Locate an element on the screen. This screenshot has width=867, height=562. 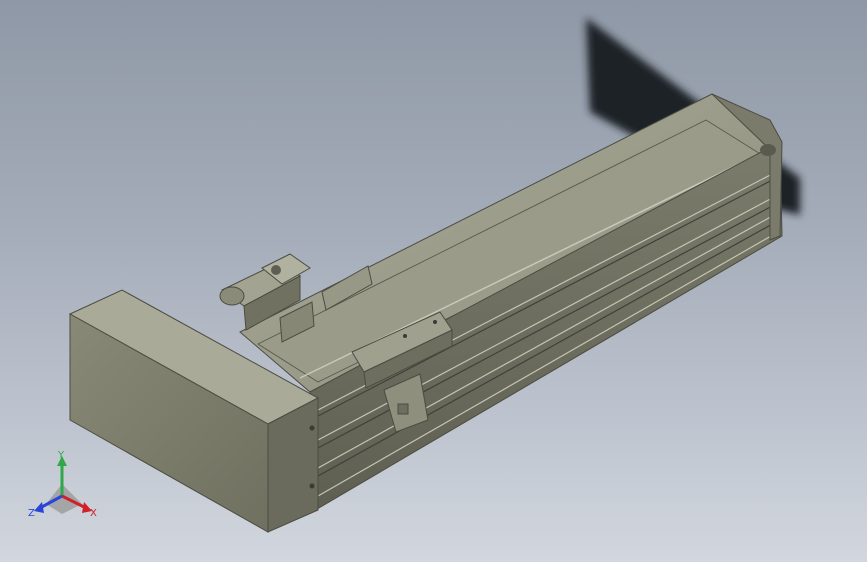
coordinate-triad-icon: Y X Z is located at coordinates (62, 484).